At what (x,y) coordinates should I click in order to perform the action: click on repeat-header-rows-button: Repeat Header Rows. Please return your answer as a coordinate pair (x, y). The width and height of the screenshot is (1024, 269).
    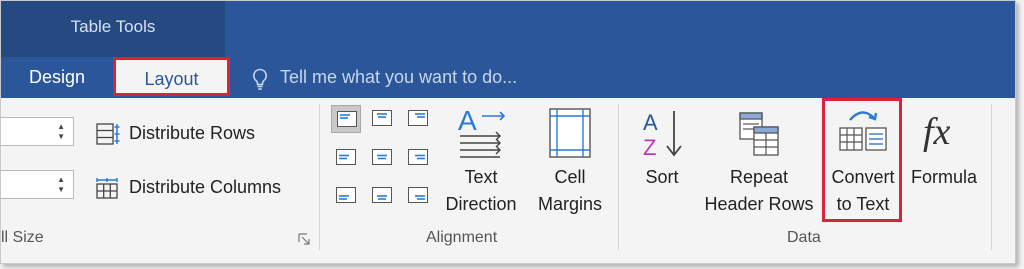
    Looking at the image, I should click on (759, 162).